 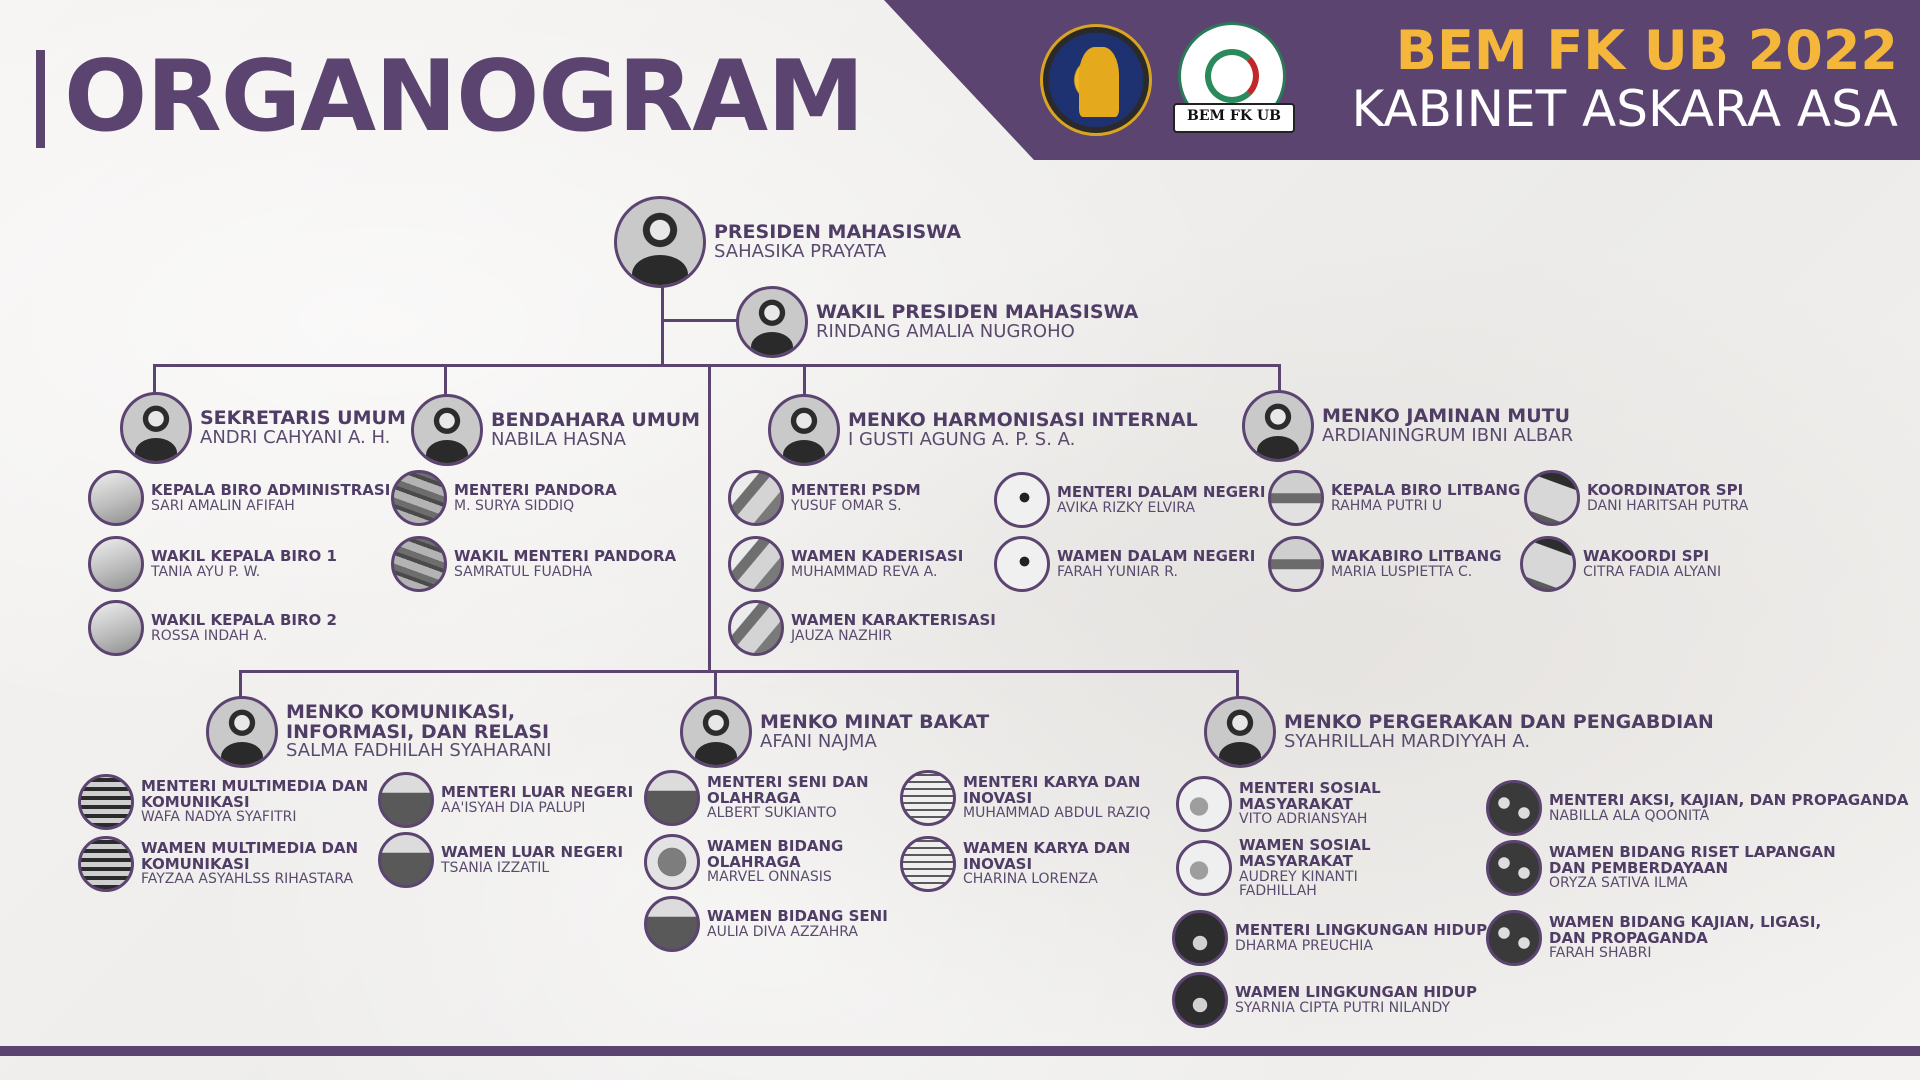 I want to click on member-node: MENTERI PSDM YUSUF OMAR S., so click(x=824, y=498).